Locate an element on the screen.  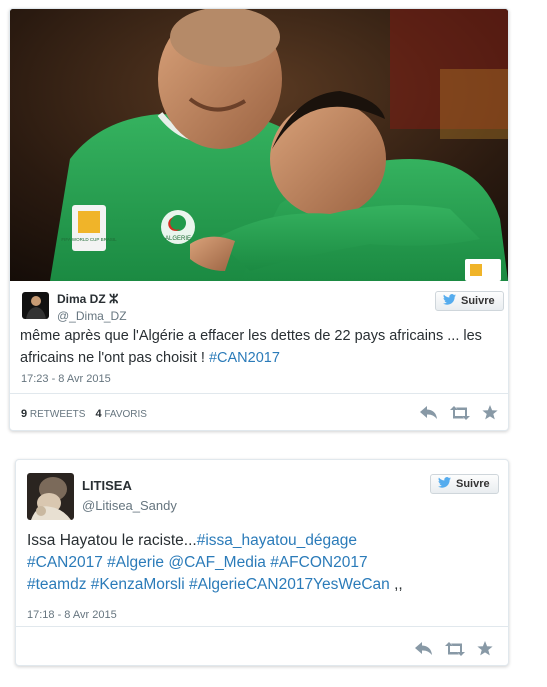
hashtag-link: #Algerie is located at coordinates (135, 562).